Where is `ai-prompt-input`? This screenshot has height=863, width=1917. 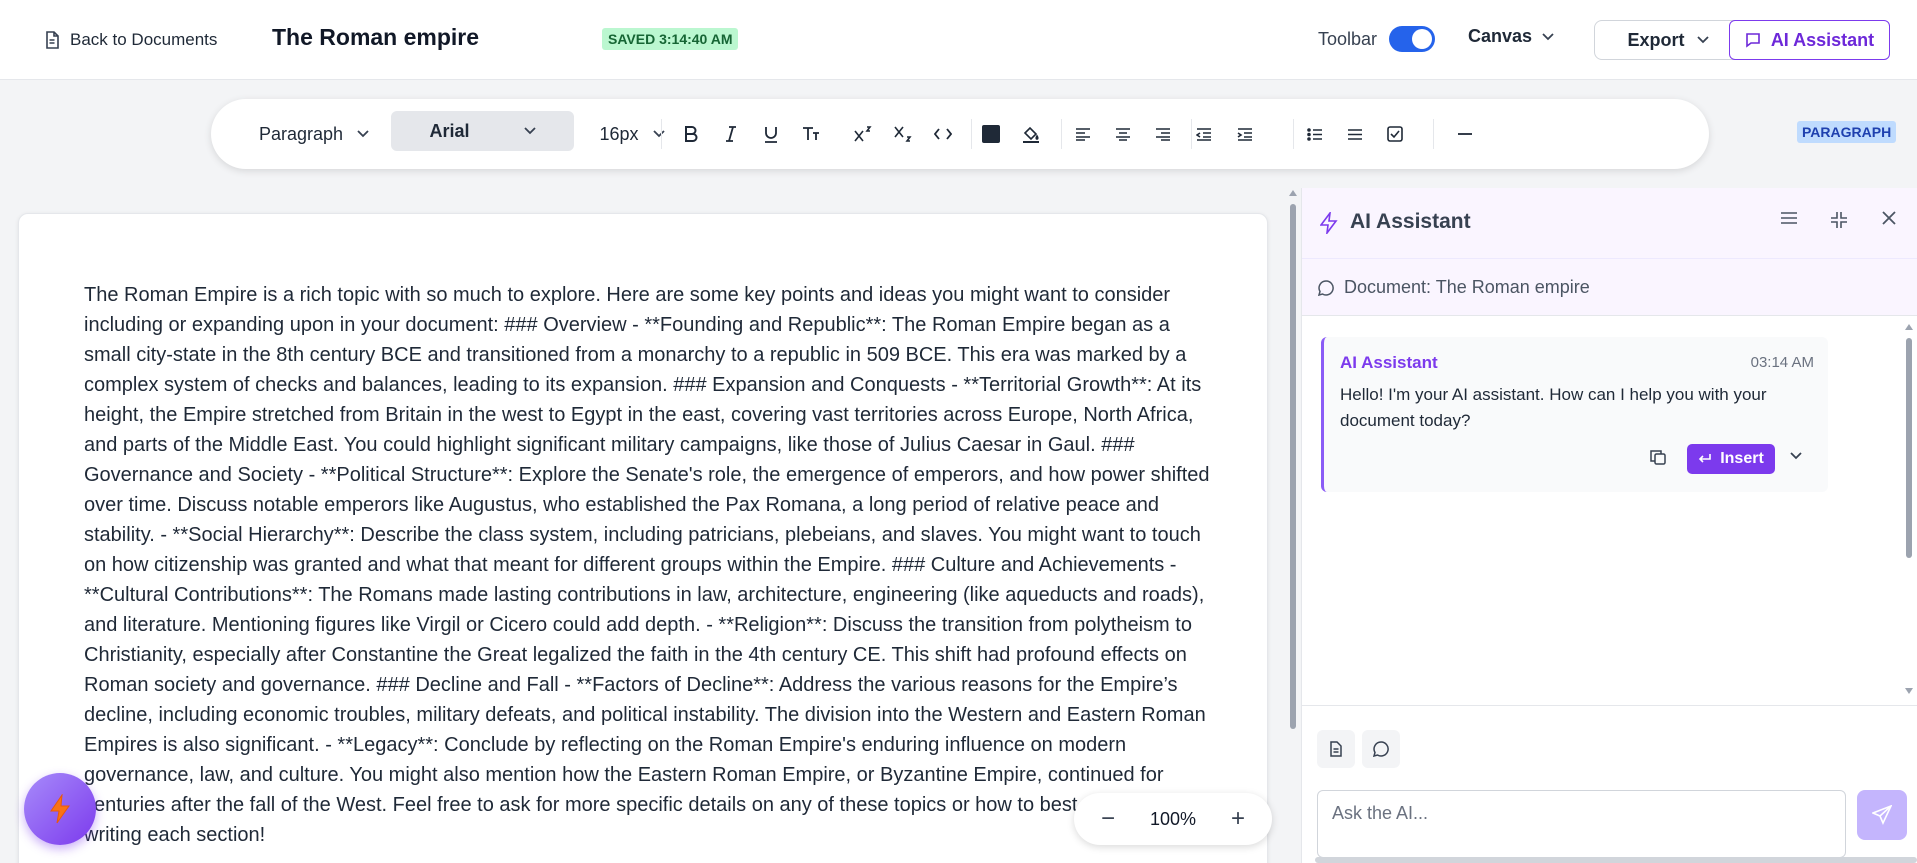
ai-prompt-input is located at coordinates (1581, 824).